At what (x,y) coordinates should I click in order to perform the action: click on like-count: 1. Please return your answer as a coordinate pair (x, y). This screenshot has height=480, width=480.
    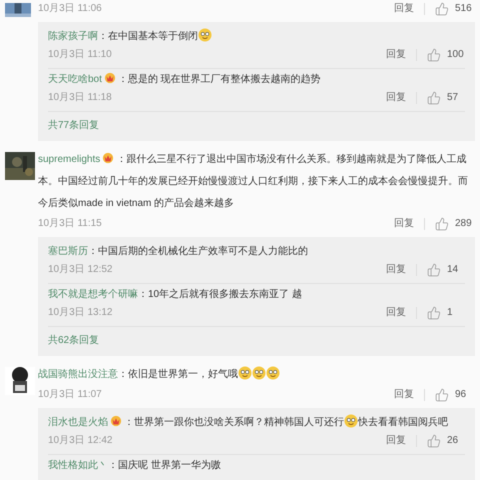
    Looking at the image, I should click on (450, 313).